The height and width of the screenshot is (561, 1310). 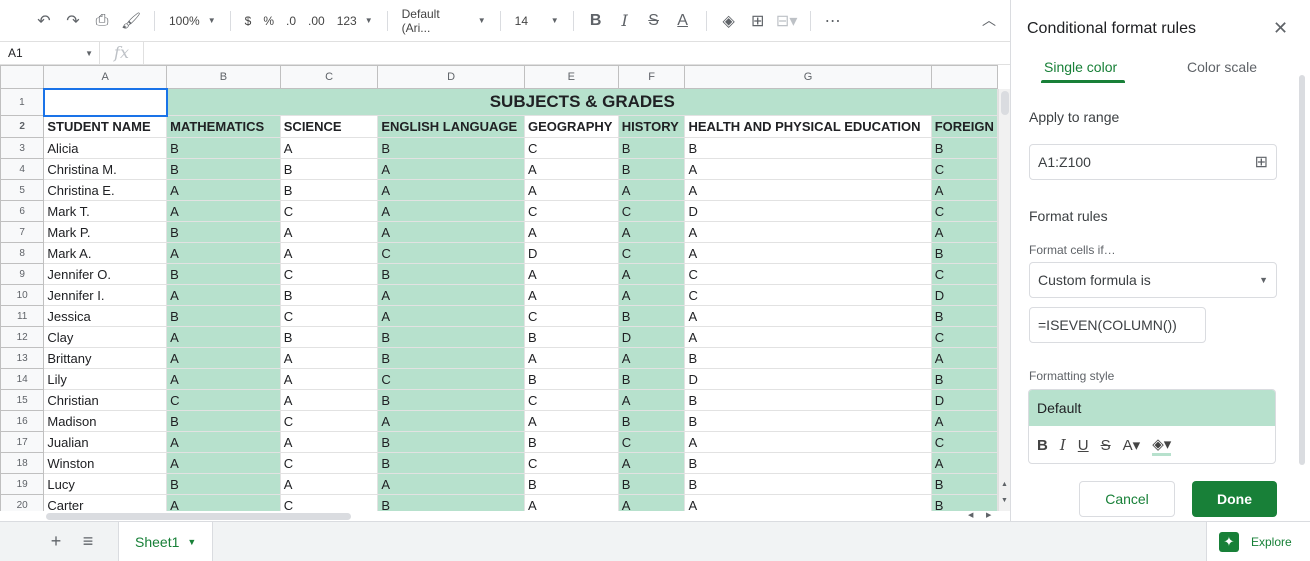 What do you see at coordinates (56, 541) in the screenshot?
I see `add-sheet-icon: +` at bounding box center [56, 541].